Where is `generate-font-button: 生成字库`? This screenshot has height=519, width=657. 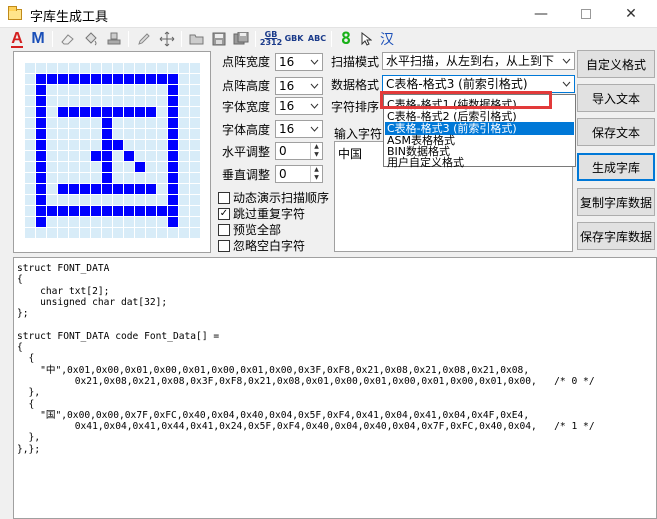
generate-font-button: 生成字库 is located at coordinates (616, 167).